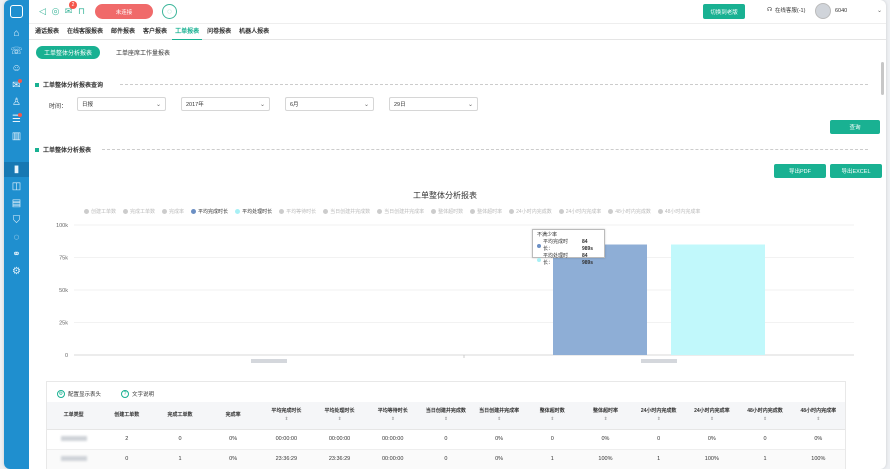 The width and height of the screenshot is (890, 469). Describe the element at coordinates (855, 127) in the screenshot. I see `search-button: 查询` at that location.